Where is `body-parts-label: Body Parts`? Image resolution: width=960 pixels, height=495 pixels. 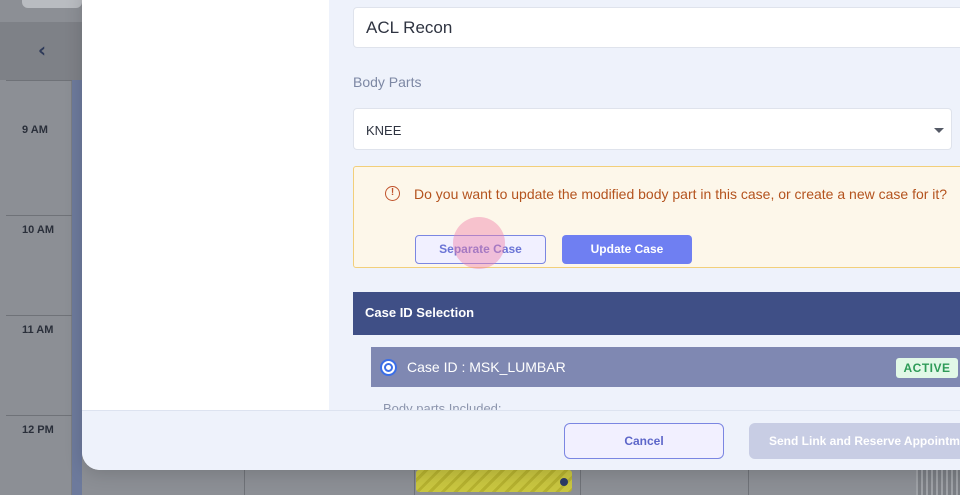 body-parts-label: Body Parts is located at coordinates (387, 82).